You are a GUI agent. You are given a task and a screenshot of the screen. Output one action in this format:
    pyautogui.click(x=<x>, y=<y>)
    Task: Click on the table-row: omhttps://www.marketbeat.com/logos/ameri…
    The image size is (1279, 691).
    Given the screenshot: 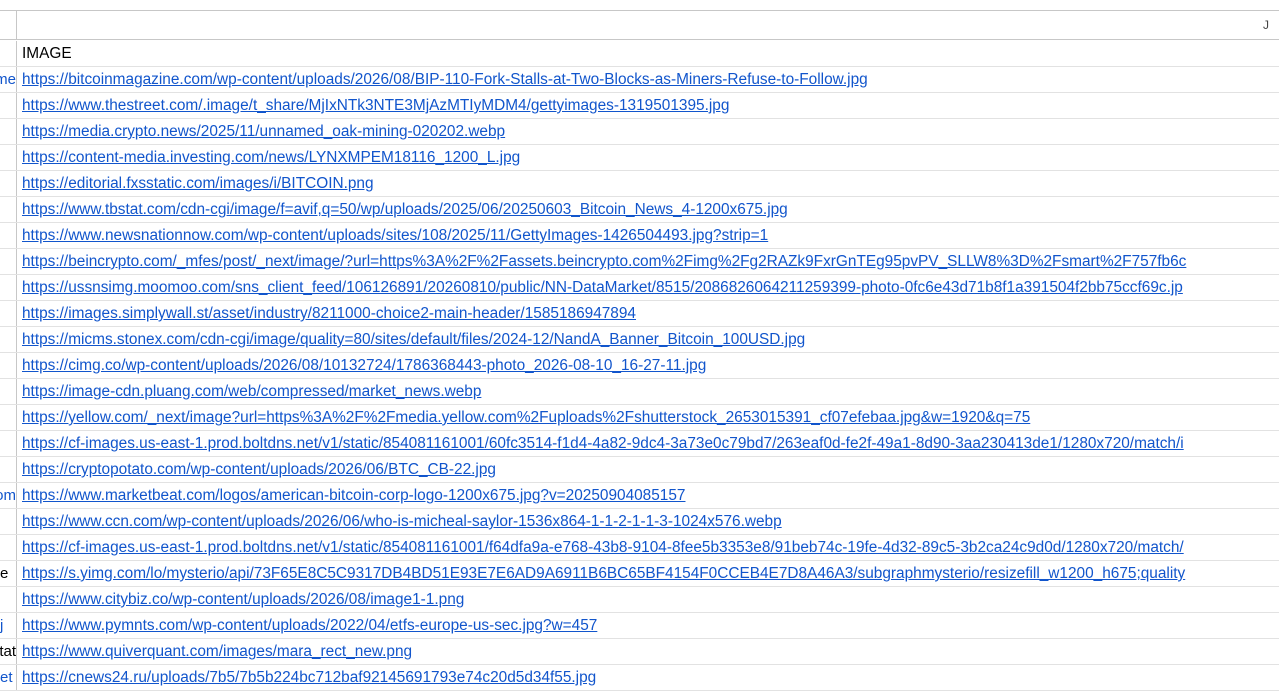 What is the action you would take?
    pyautogui.click(x=639, y=496)
    